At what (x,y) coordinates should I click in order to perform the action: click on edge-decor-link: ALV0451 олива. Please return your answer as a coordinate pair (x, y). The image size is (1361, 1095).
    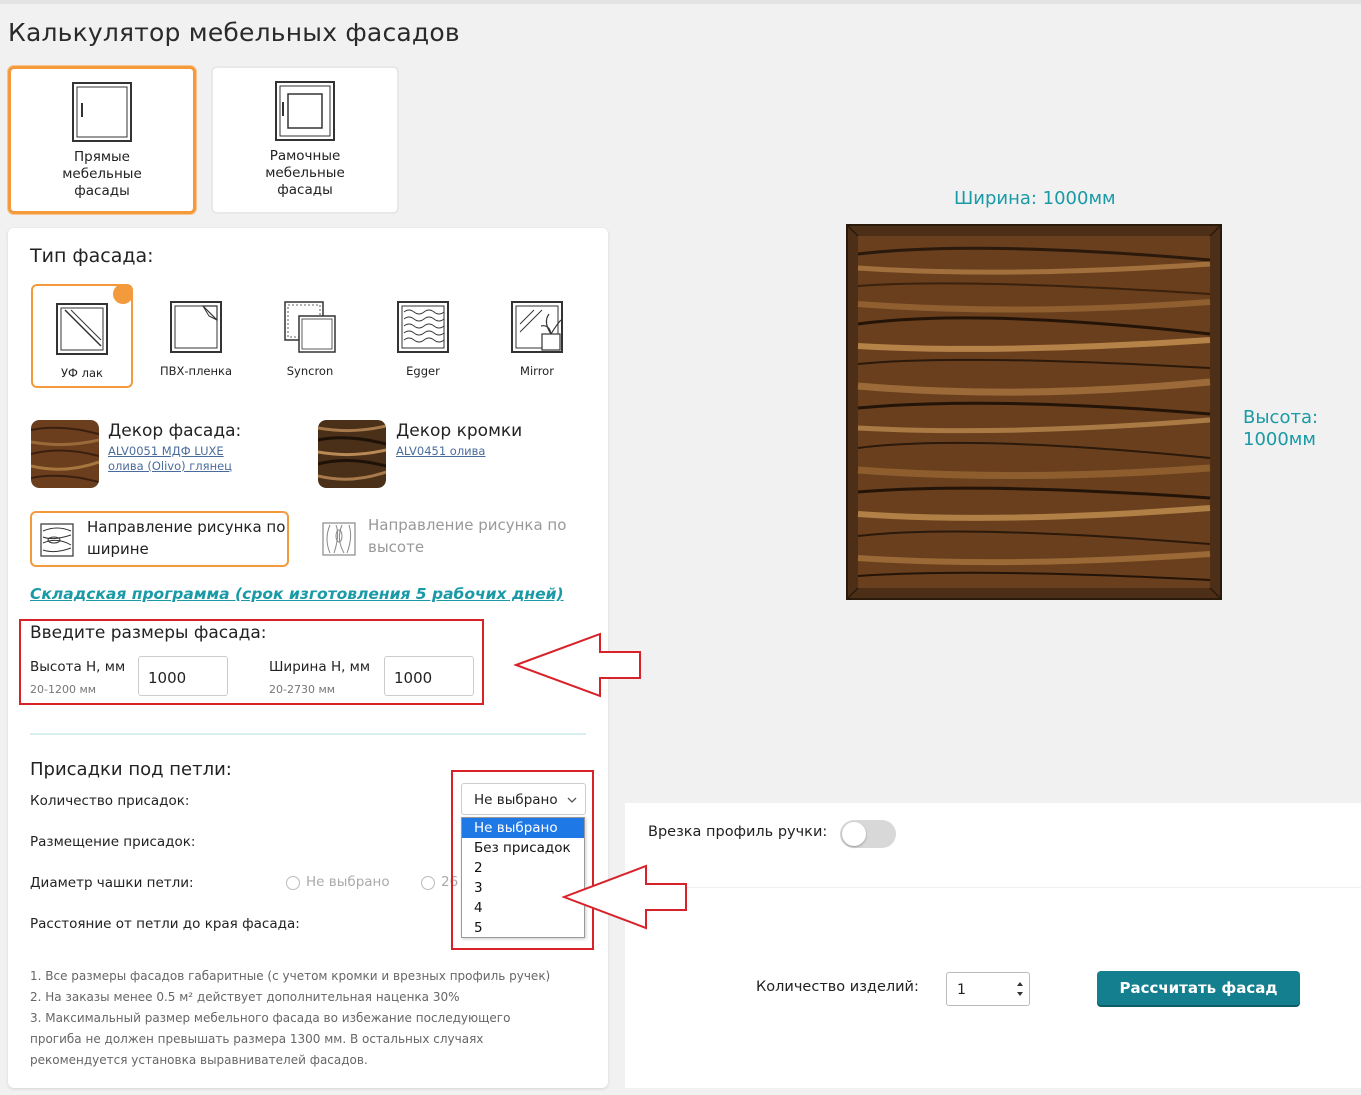
    Looking at the image, I should click on (440, 451).